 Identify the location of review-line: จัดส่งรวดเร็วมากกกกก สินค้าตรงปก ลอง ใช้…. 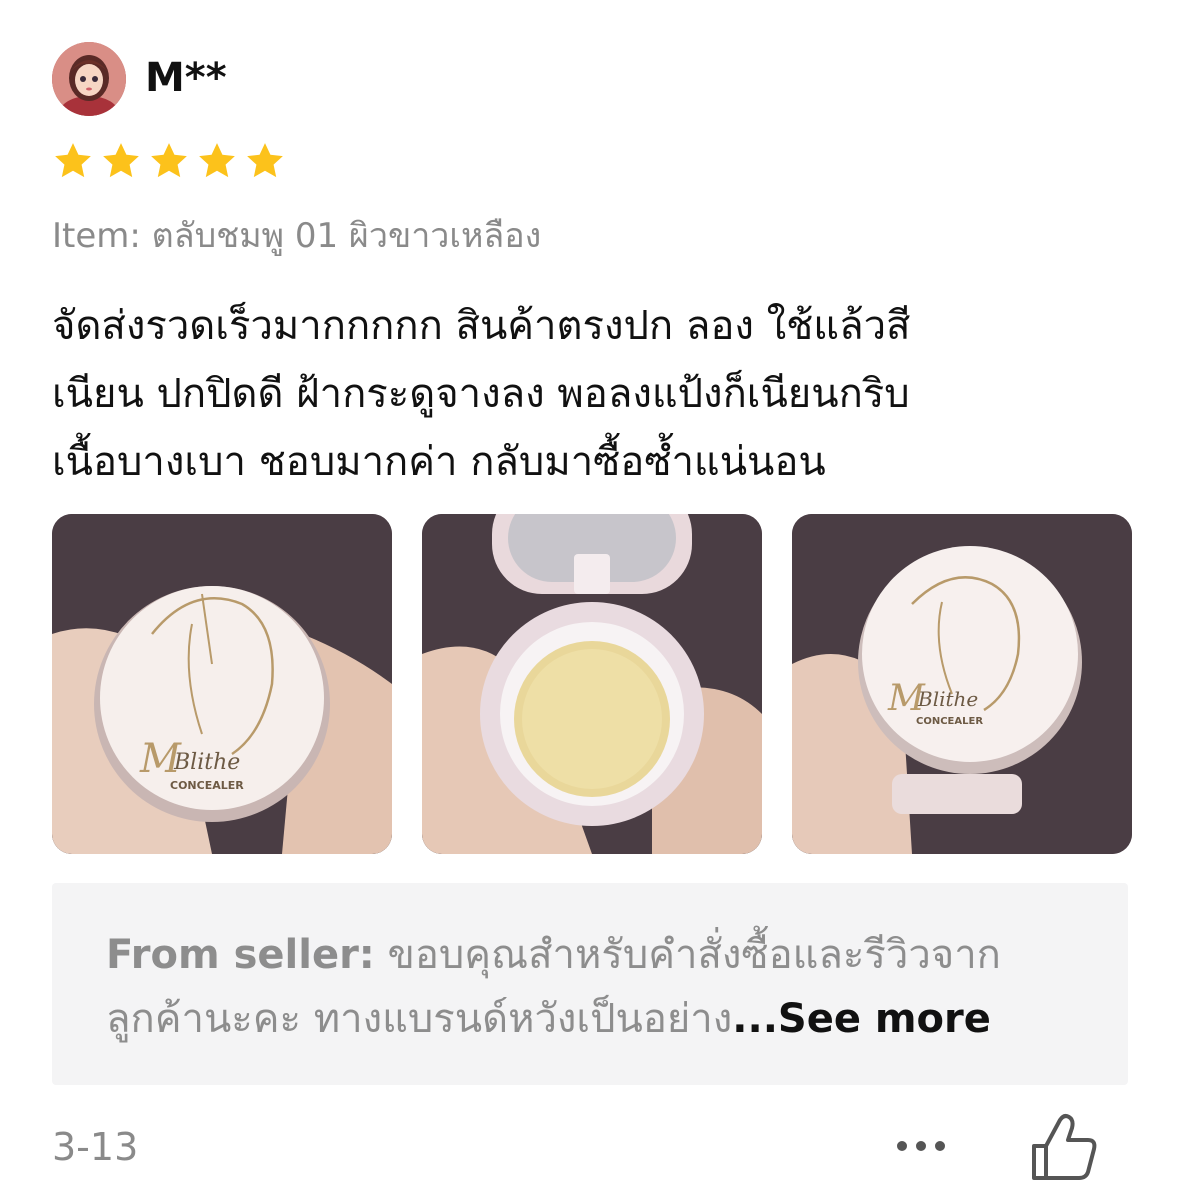
(481, 326).